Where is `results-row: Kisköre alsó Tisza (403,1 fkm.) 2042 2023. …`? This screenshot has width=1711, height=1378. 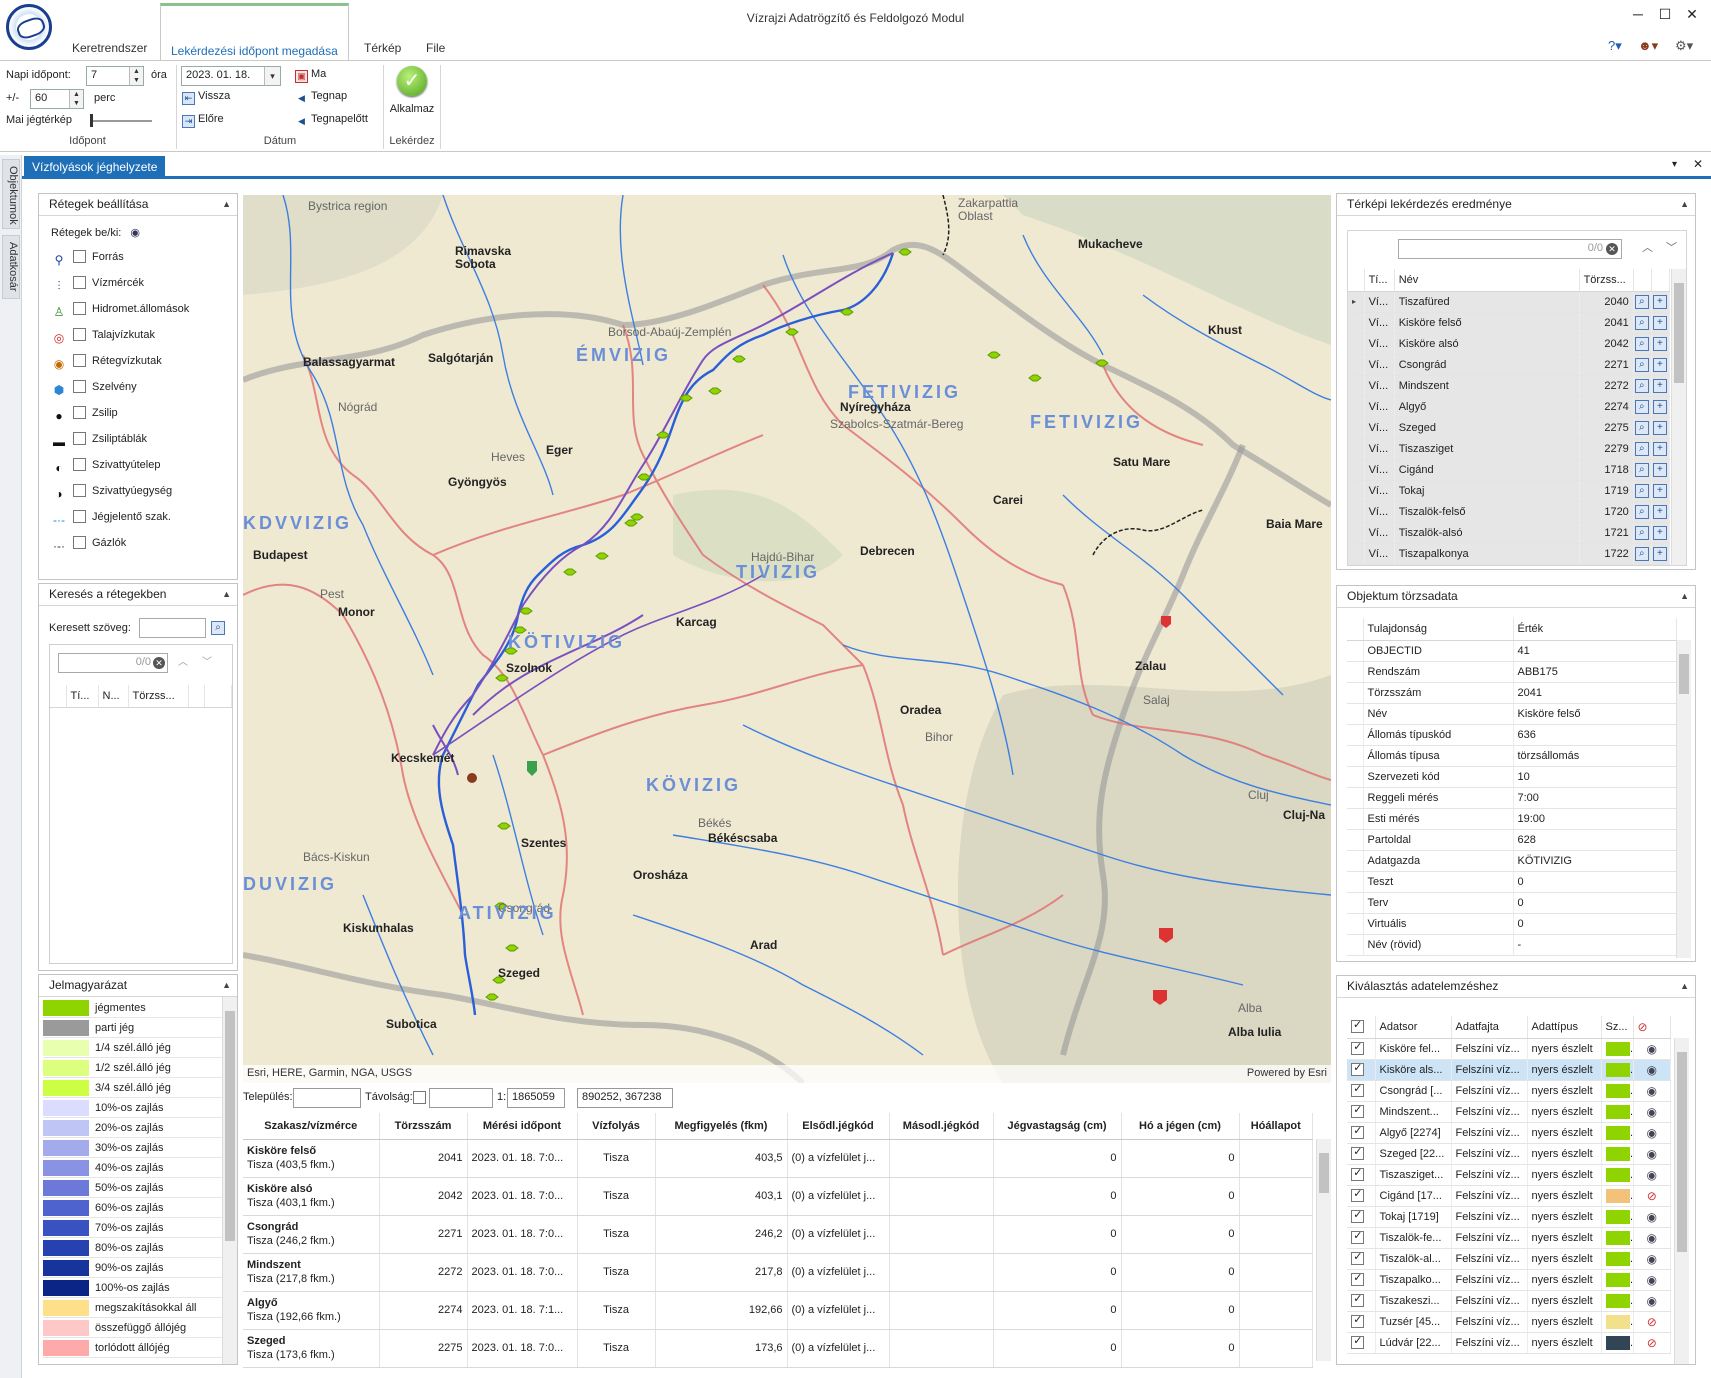 results-row: Kisköre alsó Tisza (403,1 fkm.) 2042 2023. … is located at coordinates (778, 1196).